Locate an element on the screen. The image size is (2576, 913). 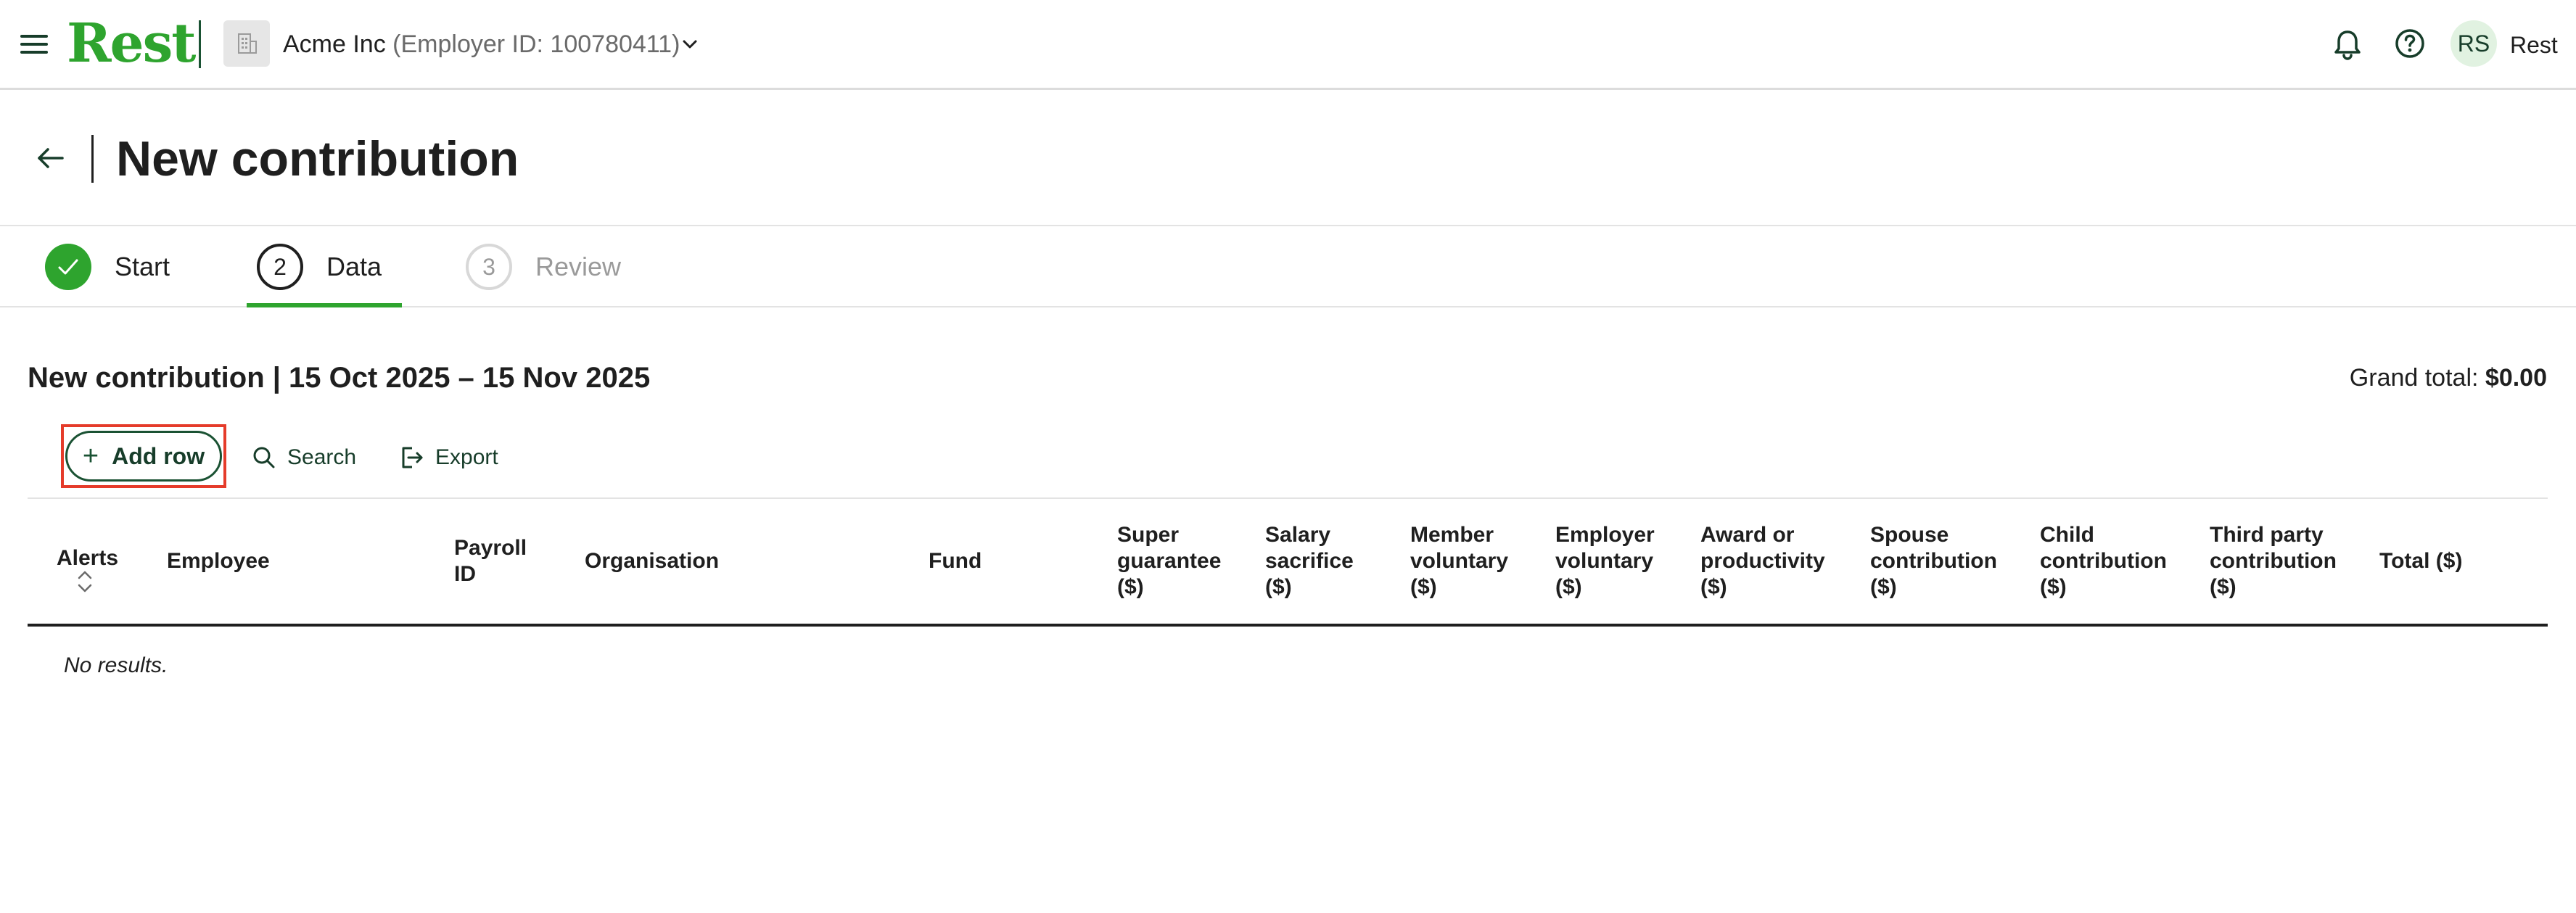
grand-total-label: Grand total: is located at coordinates (2414, 378).